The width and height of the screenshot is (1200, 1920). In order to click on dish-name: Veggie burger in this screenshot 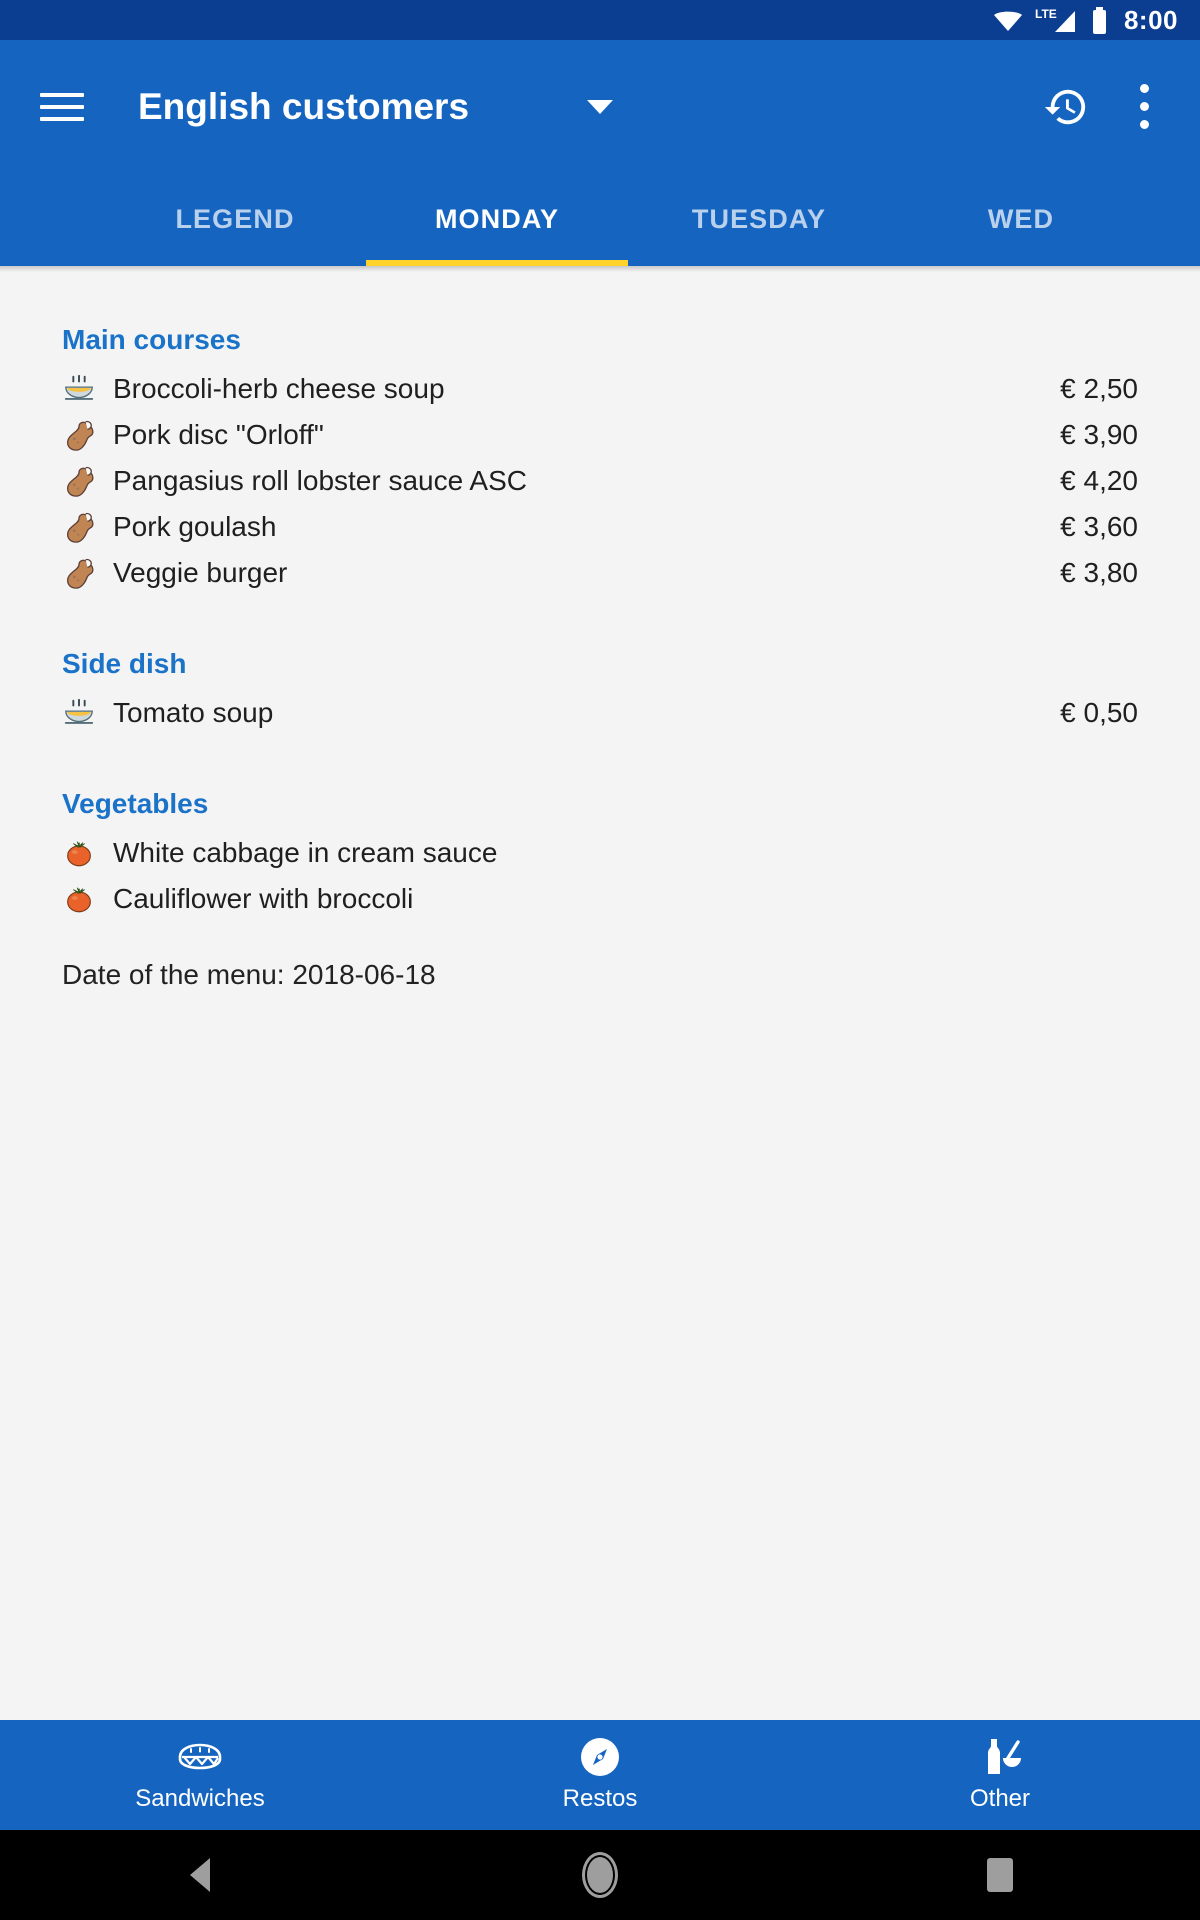, I will do `click(200, 572)`.